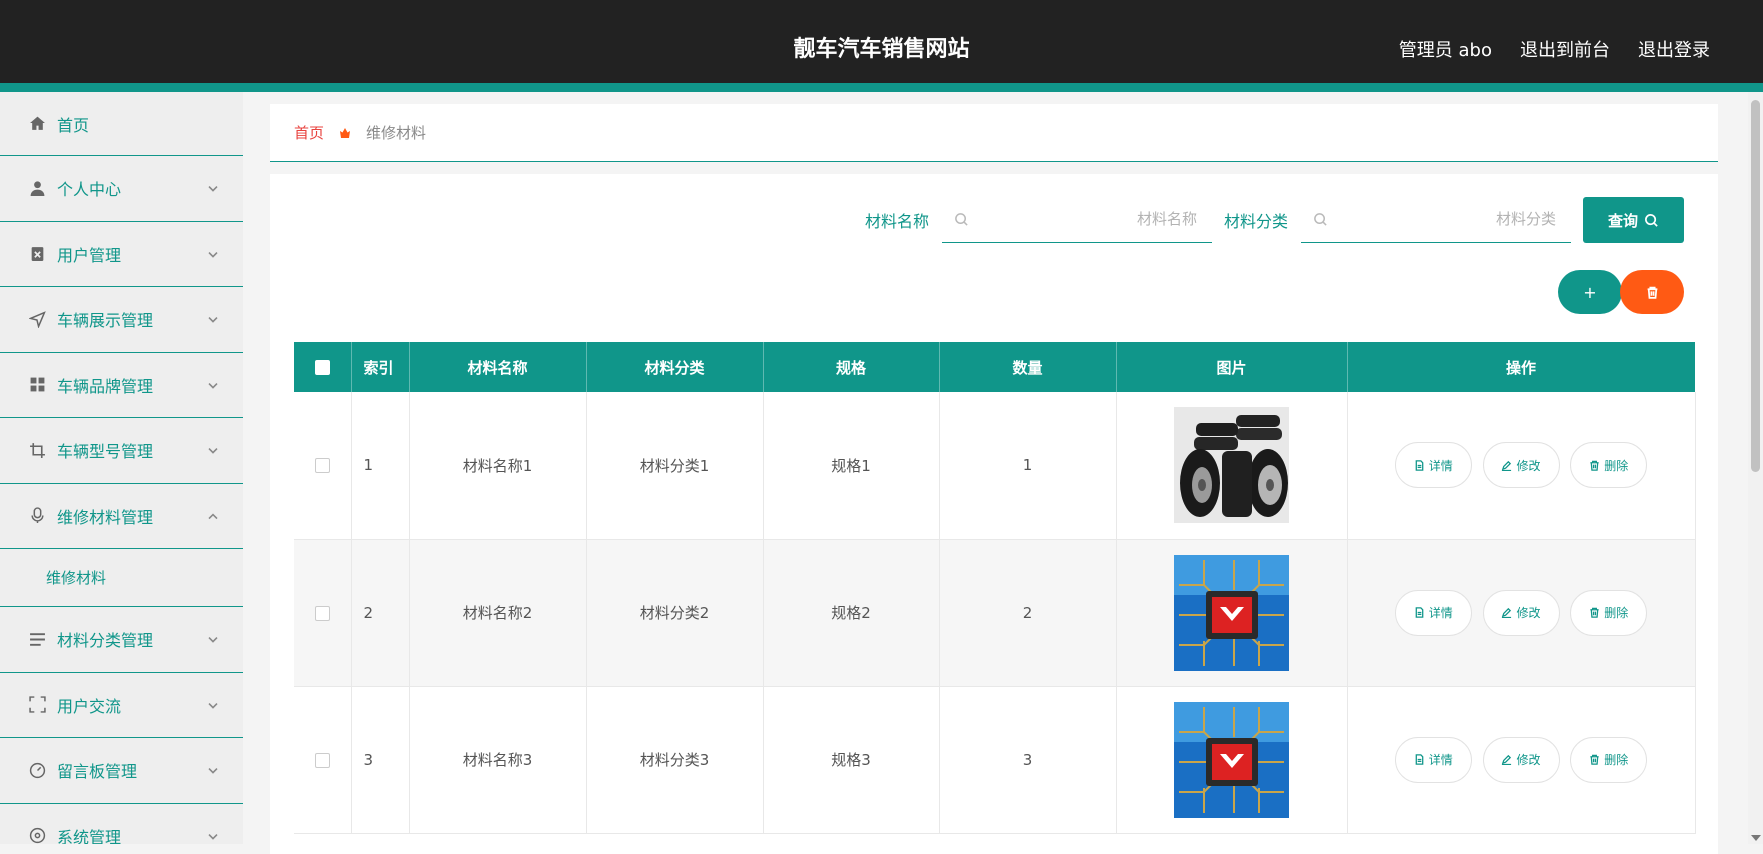 This screenshot has width=1763, height=854. Describe the element at coordinates (121, 124) in the screenshot. I see `sidebar-item-home: 首页` at that location.